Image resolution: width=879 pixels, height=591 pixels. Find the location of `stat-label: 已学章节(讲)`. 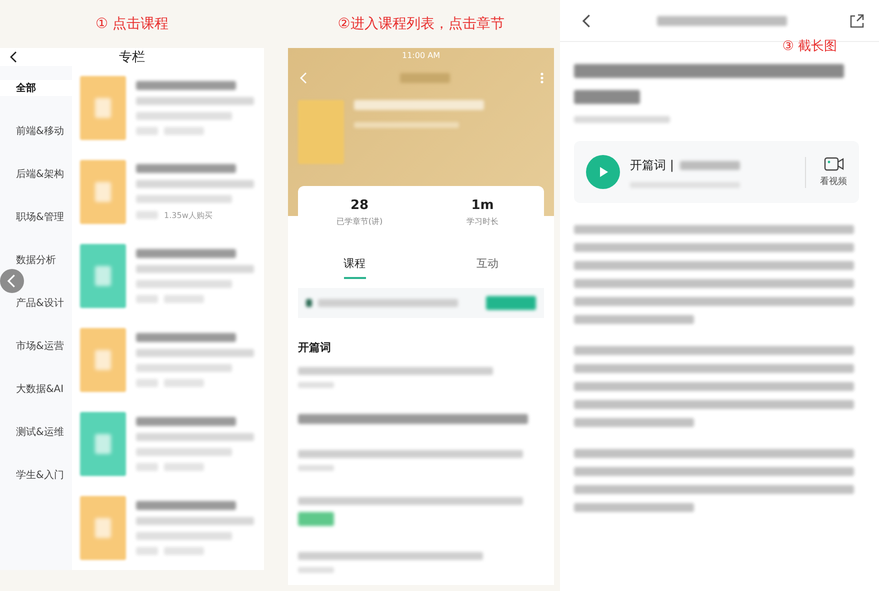

stat-label: 已学章节(讲) is located at coordinates (359, 221).